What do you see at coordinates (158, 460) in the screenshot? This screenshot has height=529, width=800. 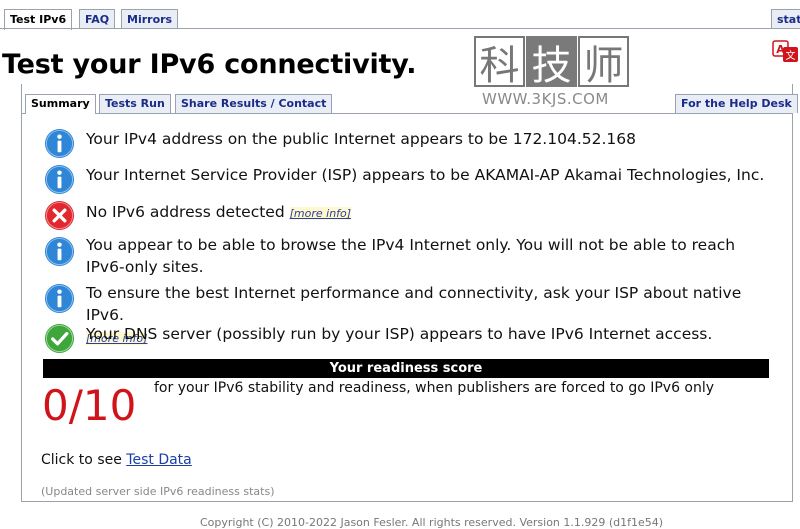 I see `test-data-link: Test Data` at bounding box center [158, 460].